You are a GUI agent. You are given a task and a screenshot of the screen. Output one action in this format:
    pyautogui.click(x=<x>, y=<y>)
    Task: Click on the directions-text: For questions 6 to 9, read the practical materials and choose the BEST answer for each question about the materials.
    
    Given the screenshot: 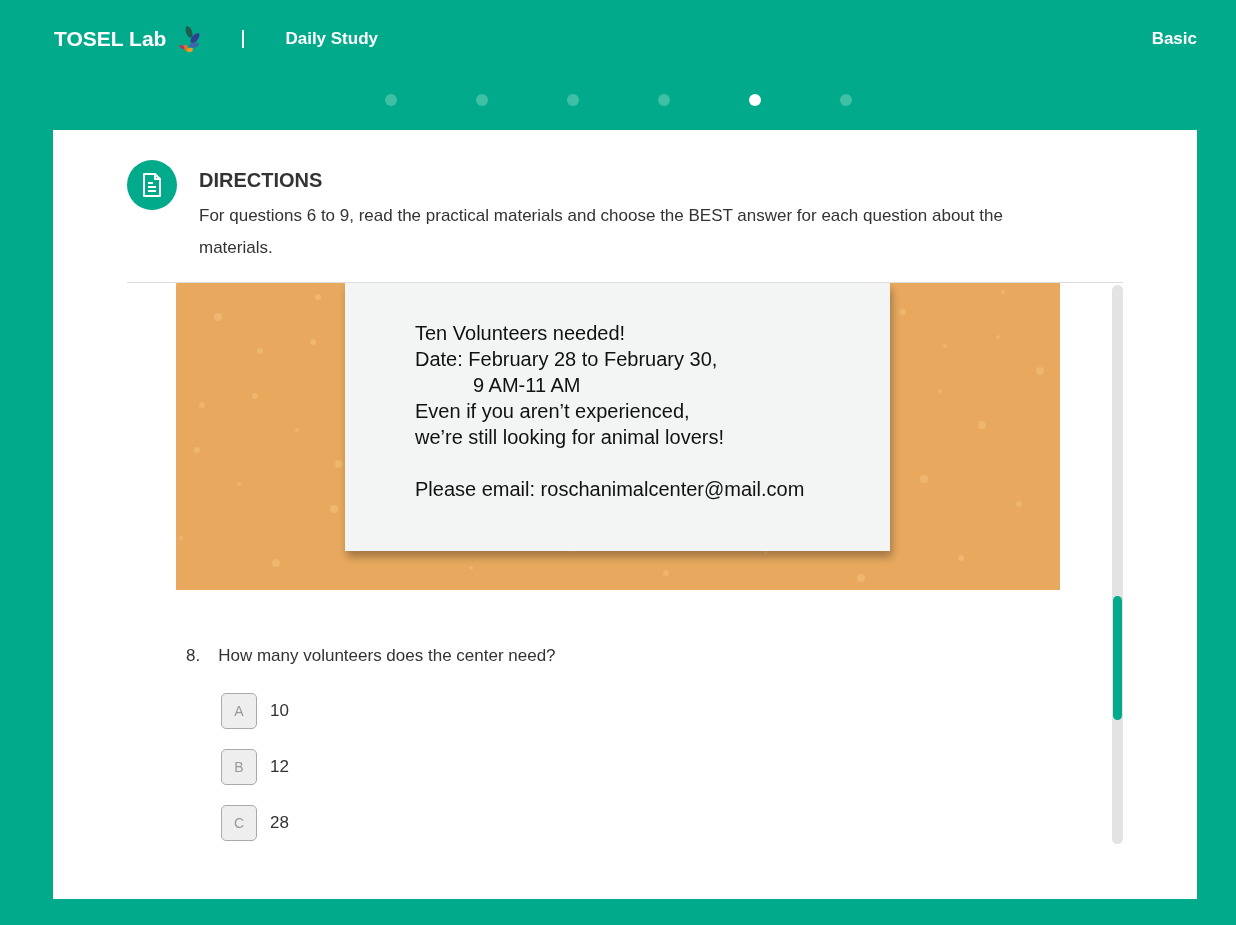 What is the action you would take?
    pyautogui.click(x=601, y=232)
    